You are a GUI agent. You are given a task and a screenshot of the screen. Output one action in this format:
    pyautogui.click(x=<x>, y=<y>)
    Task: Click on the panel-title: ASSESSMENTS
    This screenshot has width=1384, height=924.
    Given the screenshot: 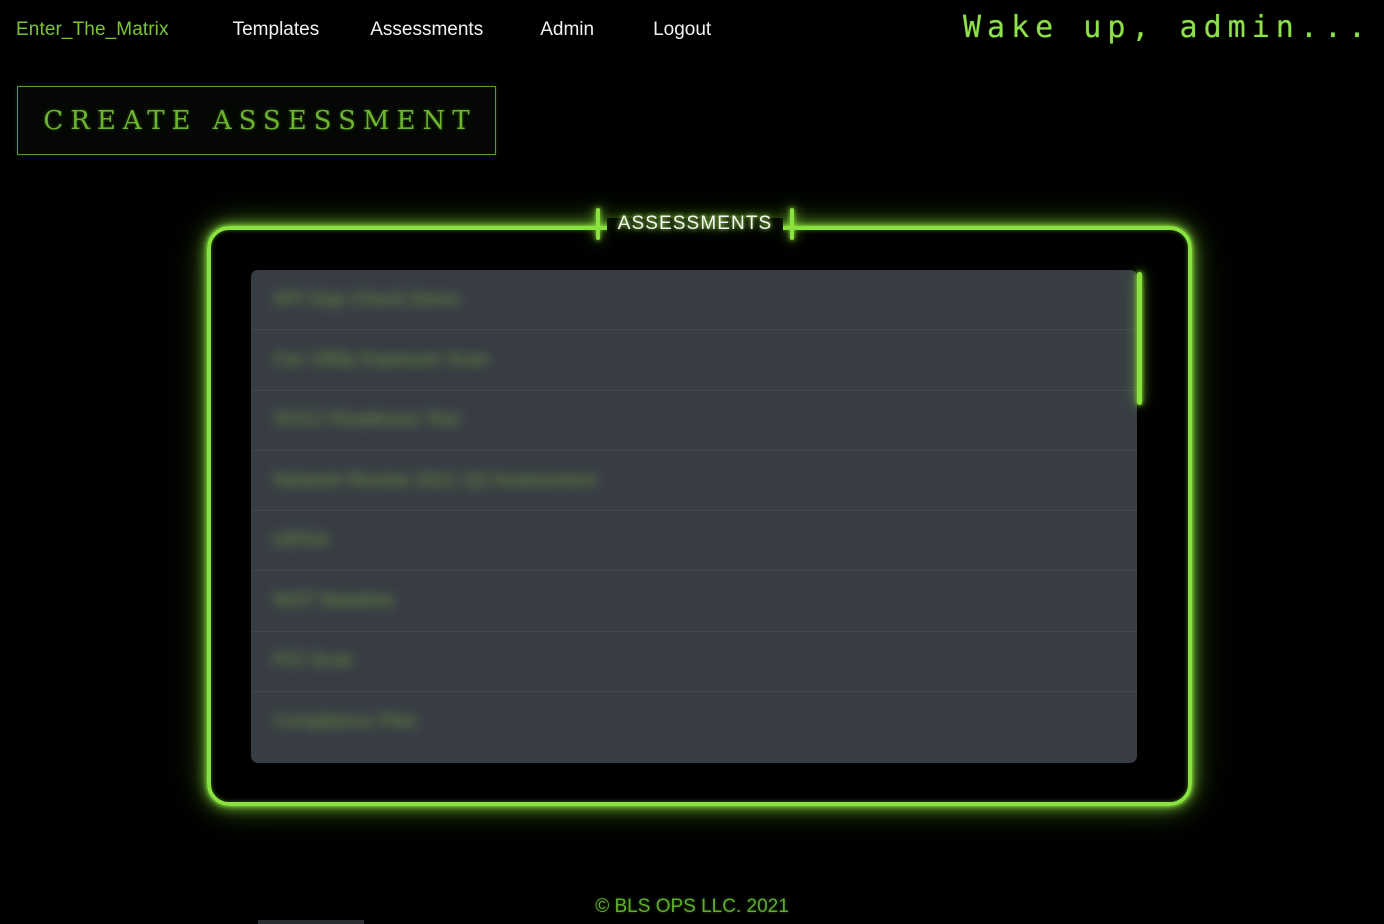 What is the action you would take?
    pyautogui.click(x=695, y=223)
    